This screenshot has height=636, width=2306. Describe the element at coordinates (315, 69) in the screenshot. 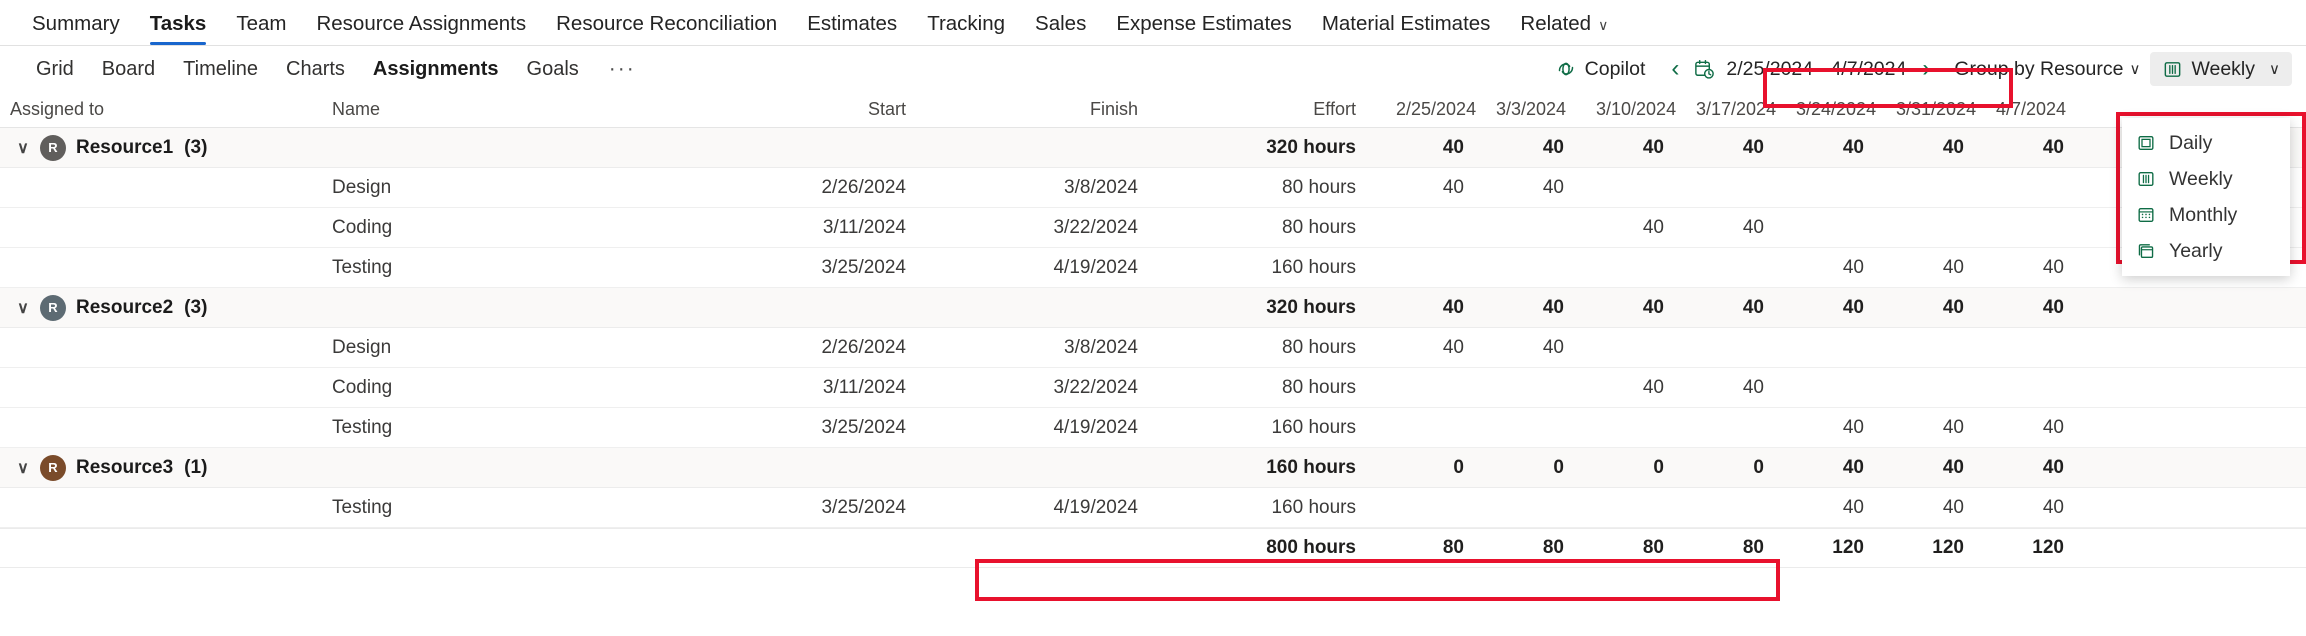

I see `view-tab-charts: Charts` at that location.